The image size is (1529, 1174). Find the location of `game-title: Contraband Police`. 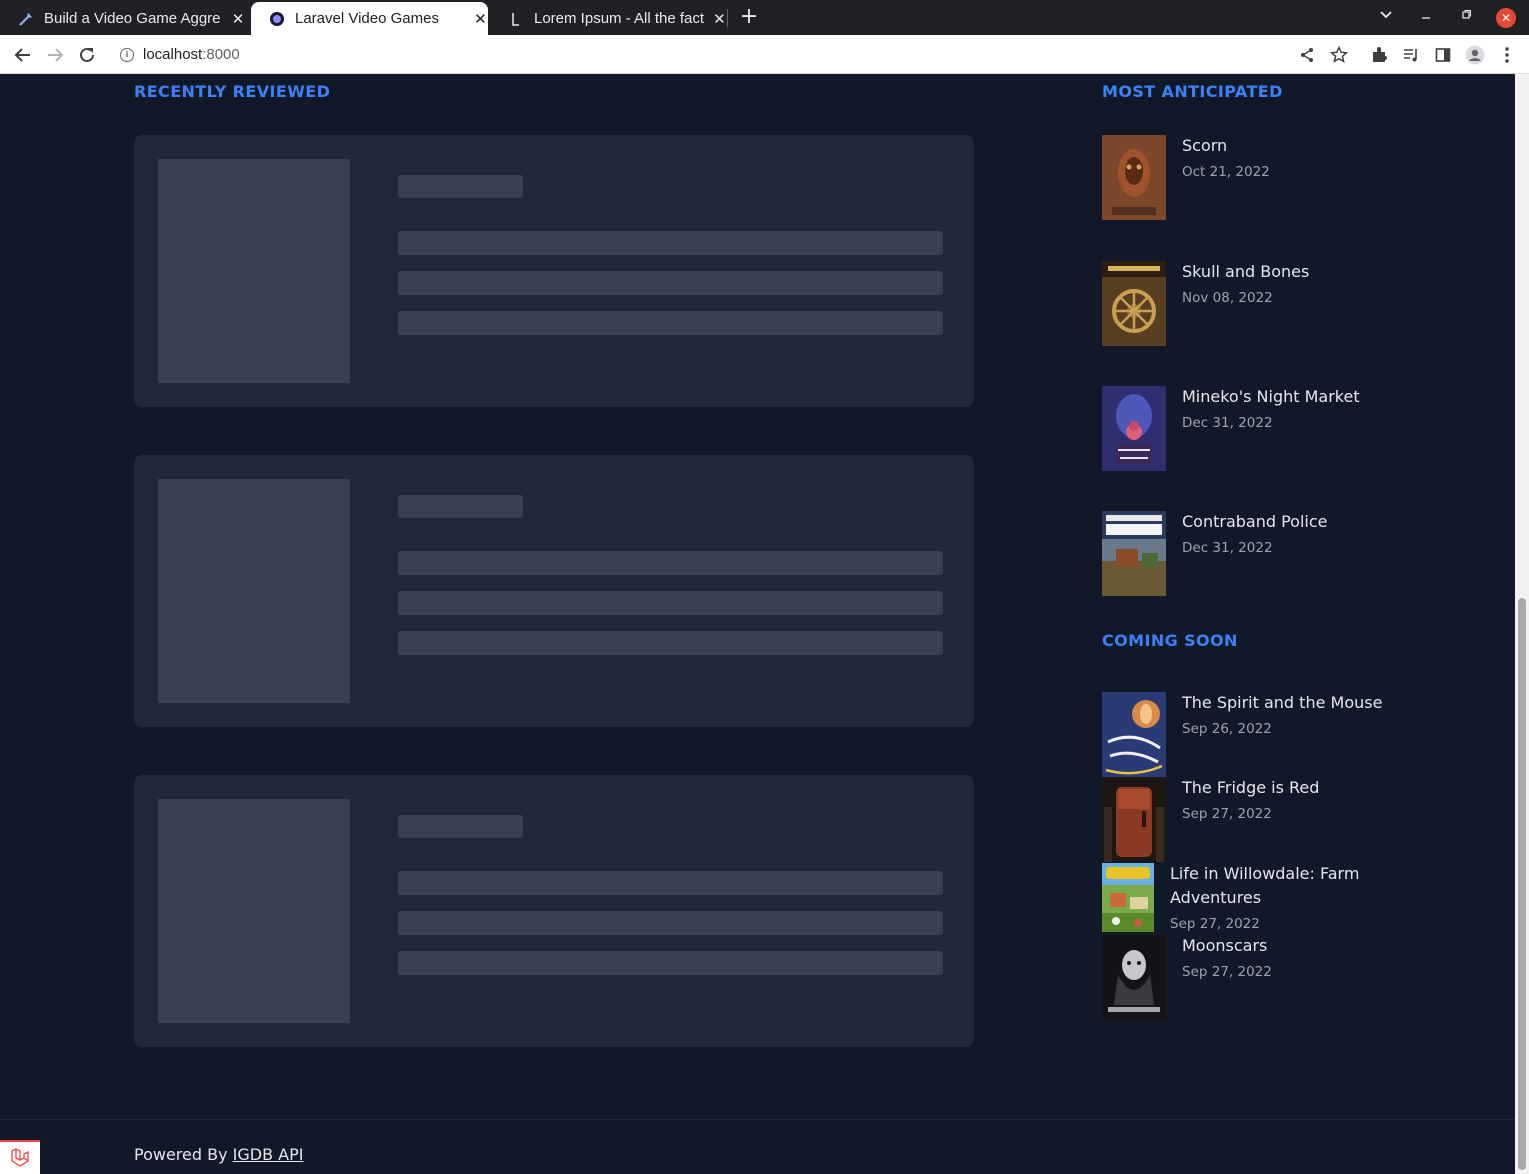

game-title: Contraband Police is located at coordinates (1255, 521).